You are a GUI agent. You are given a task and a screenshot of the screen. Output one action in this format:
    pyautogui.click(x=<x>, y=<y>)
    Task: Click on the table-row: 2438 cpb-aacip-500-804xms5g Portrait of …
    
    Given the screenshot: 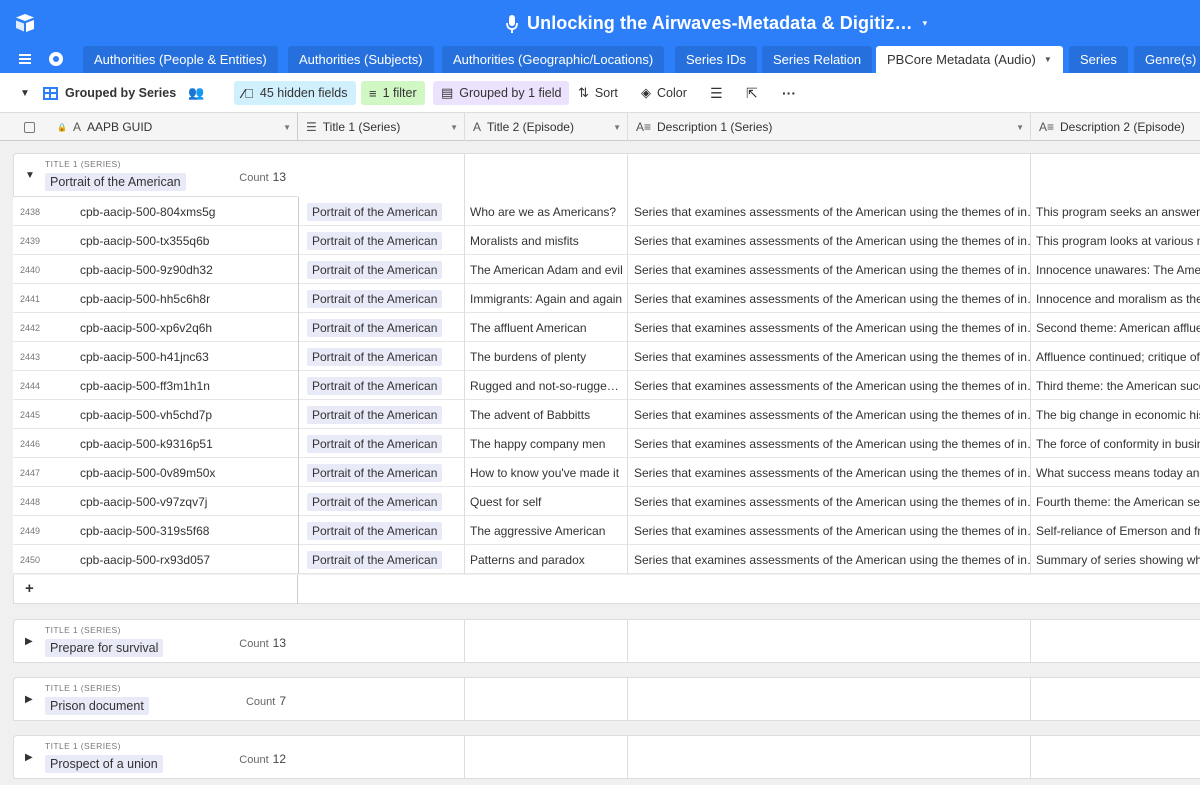 What is the action you would take?
    pyautogui.click(x=606, y=211)
    